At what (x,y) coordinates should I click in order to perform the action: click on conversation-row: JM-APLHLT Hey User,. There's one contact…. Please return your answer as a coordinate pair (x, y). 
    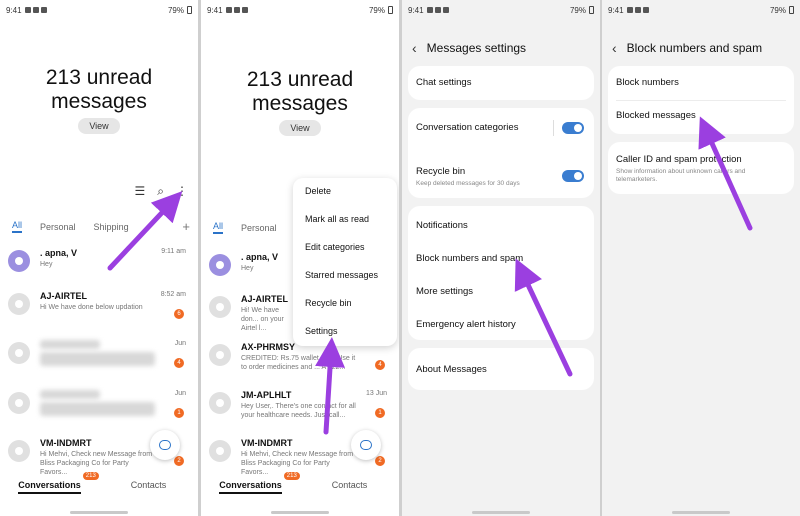
    Looking at the image, I should click on (300, 410).